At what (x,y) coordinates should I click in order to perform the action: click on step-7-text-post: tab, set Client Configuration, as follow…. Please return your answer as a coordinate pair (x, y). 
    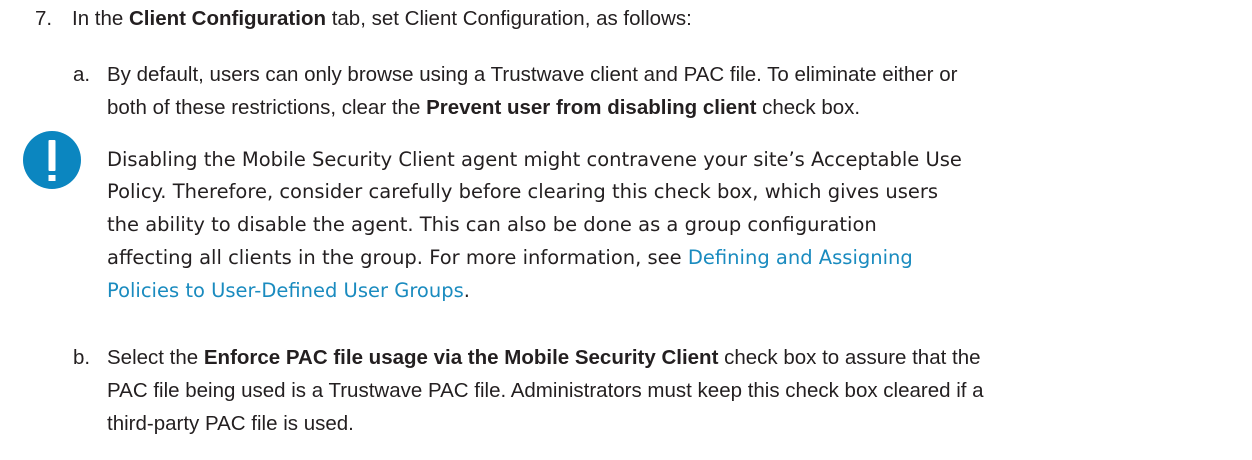
    Looking at the image, I should click on (509, 18).